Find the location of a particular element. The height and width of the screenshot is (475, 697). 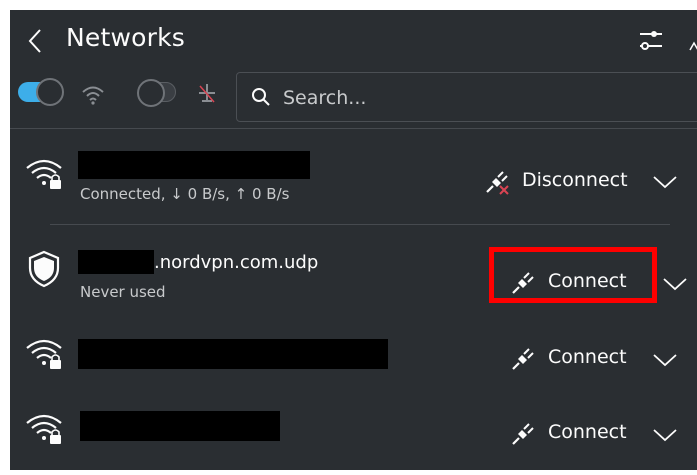

header: Networks is located at coordinates (353, 40).